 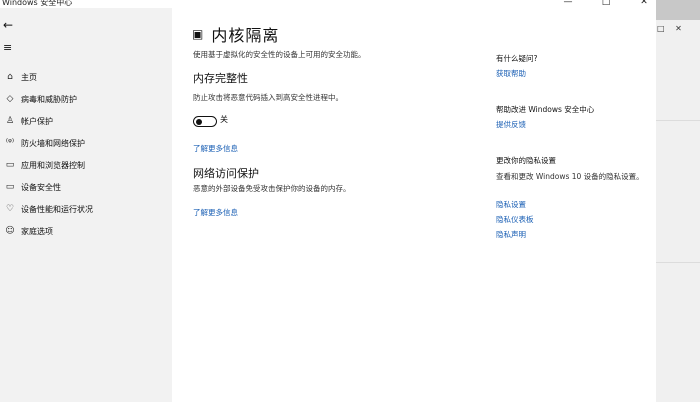 I want to click on browser-window-icon: ▭, so click(x=10, y=165).